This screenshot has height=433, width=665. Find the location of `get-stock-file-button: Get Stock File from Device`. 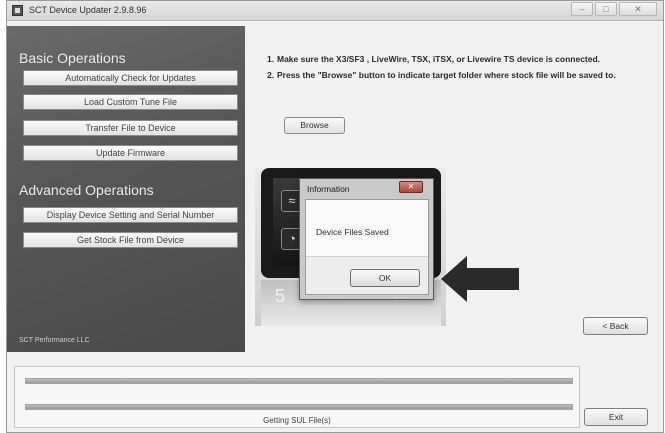

get-stock-file-button: Get Stock File from Device is located at coordinates (130, 240).